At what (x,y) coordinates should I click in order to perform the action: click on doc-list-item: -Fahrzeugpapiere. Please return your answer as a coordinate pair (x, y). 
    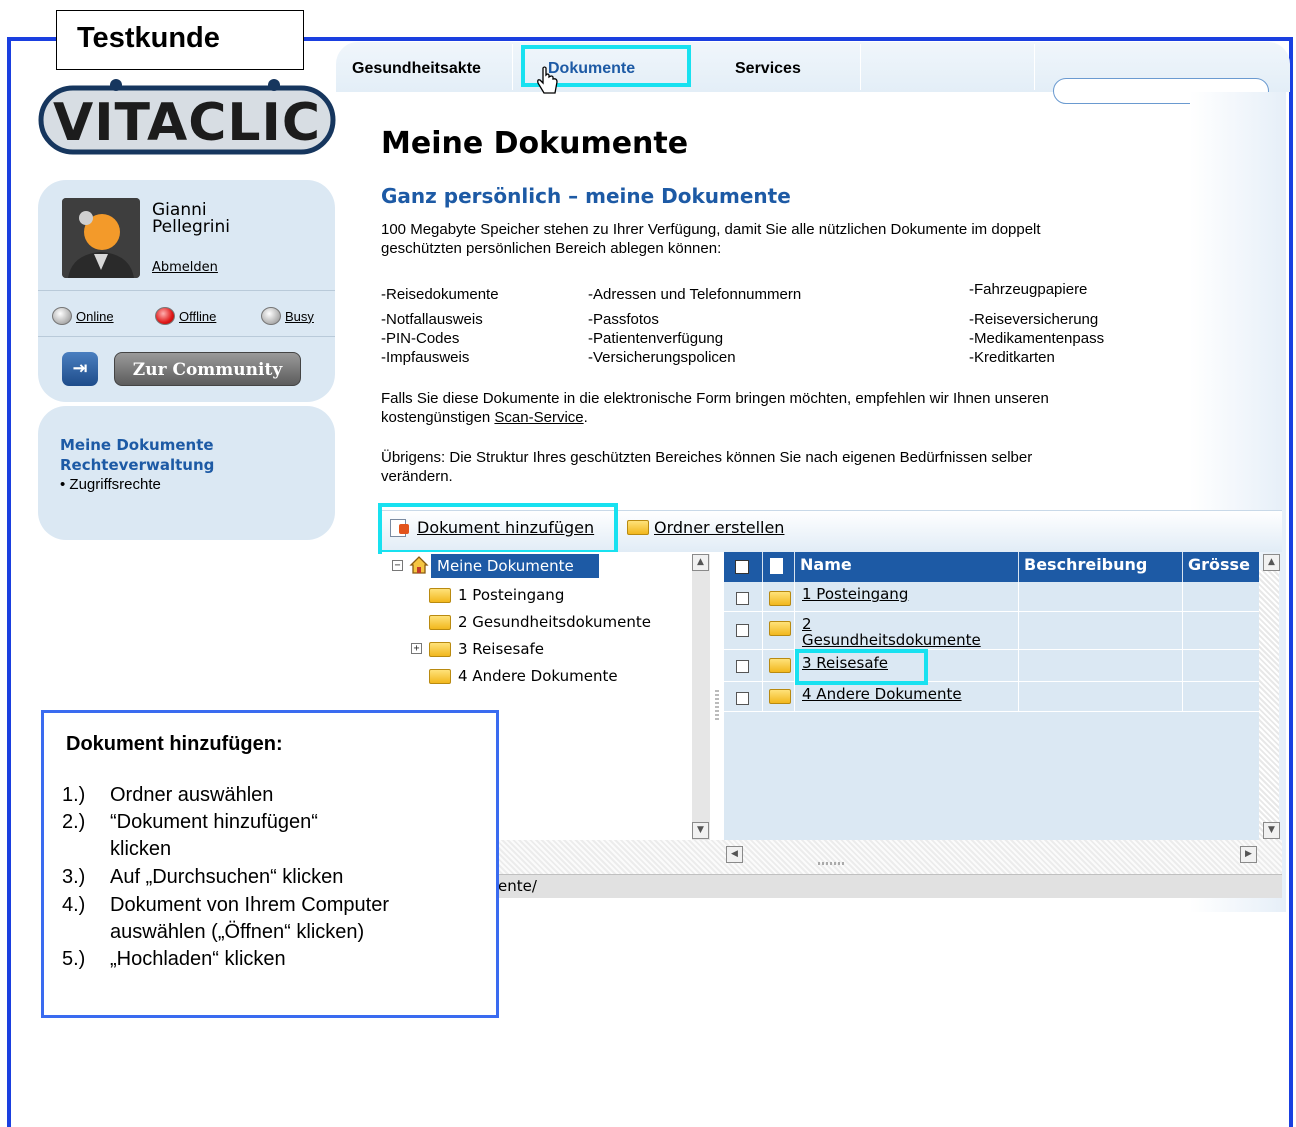
    Looking at the image, I should click on (1028, 289).